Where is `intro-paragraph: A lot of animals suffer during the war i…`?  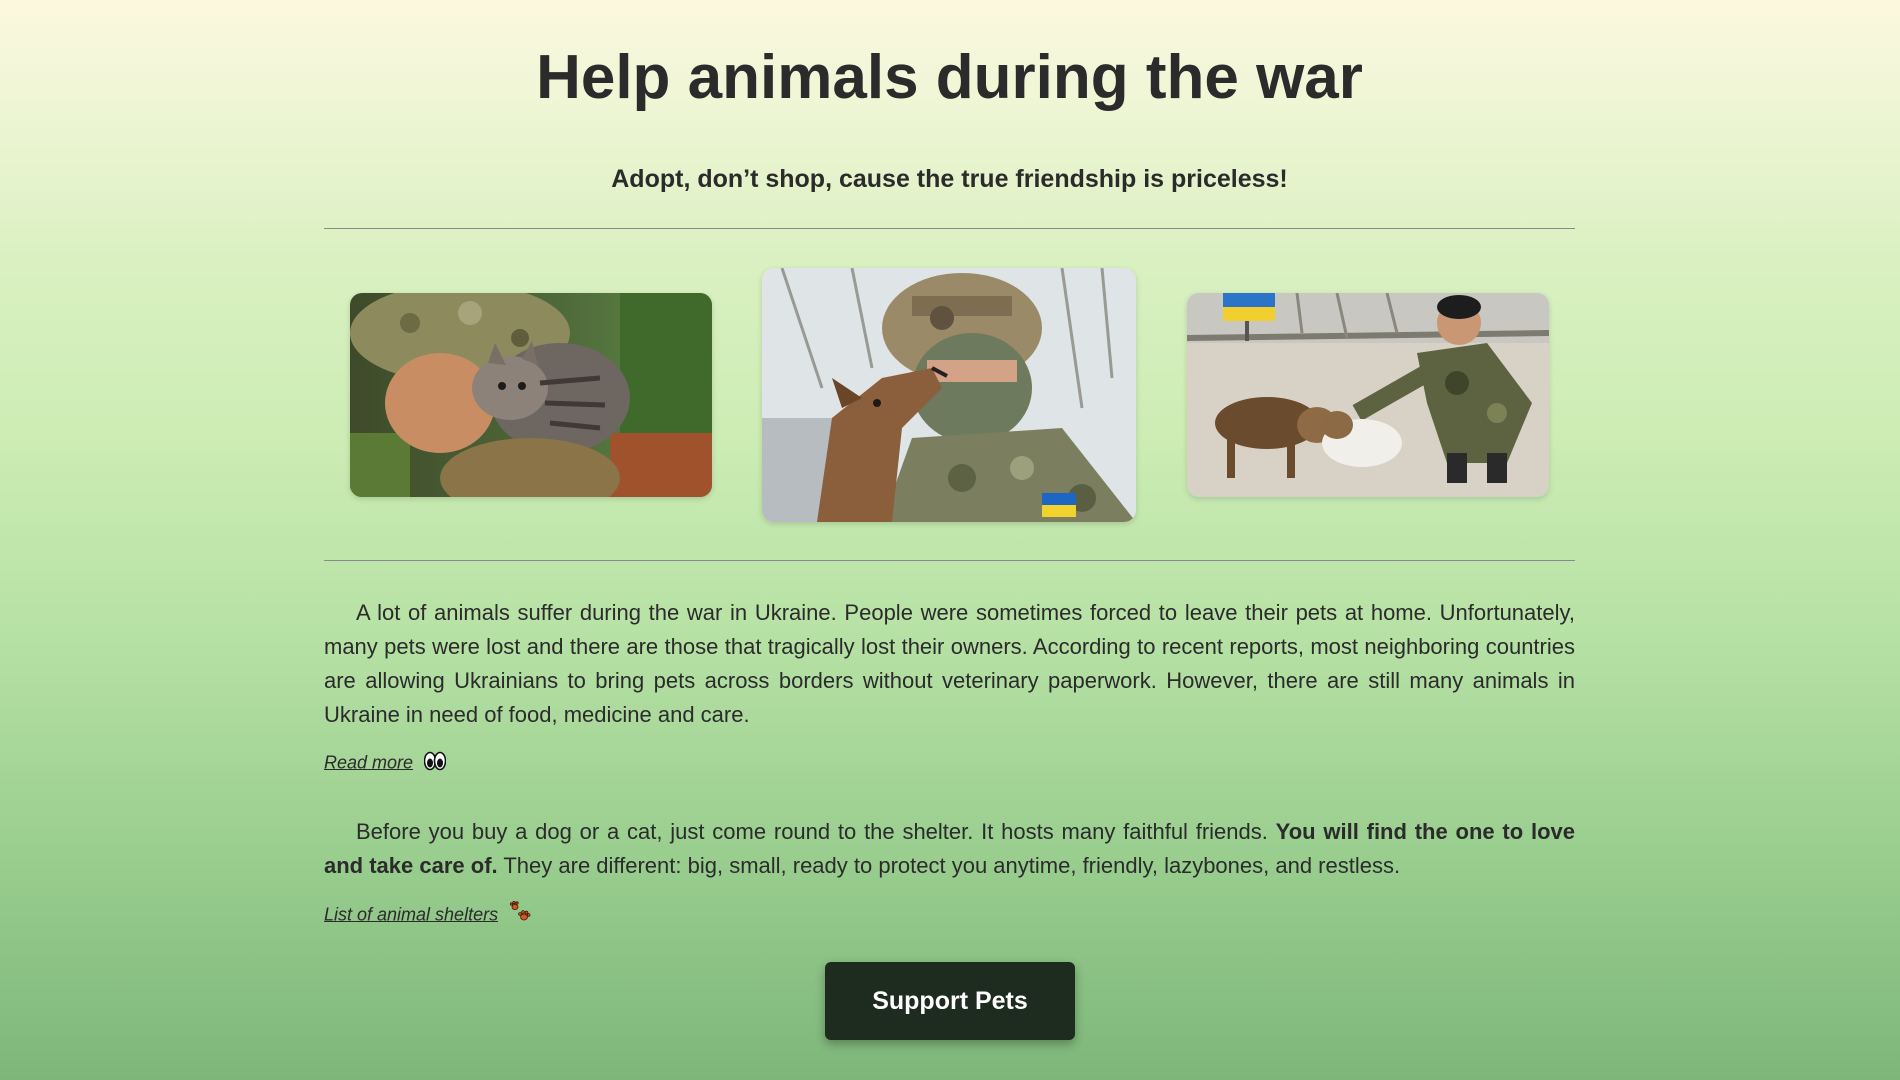
intro-paragraph: A lot of animals suffer during the war i… is located at coordinates (949, 663).